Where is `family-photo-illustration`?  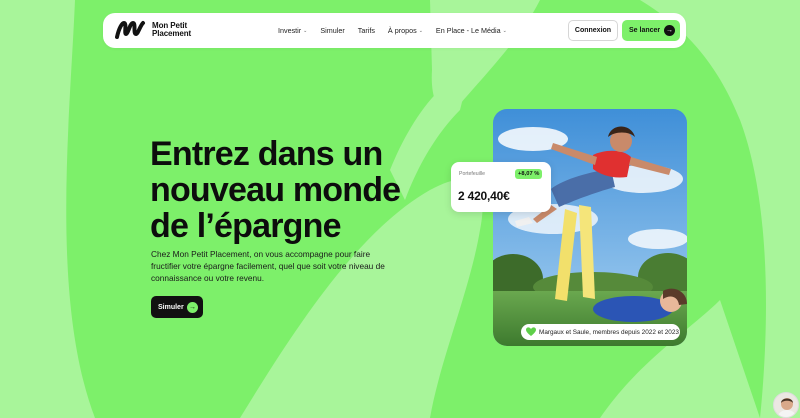
family-photo-illustration is located at coordinates (590, 227).